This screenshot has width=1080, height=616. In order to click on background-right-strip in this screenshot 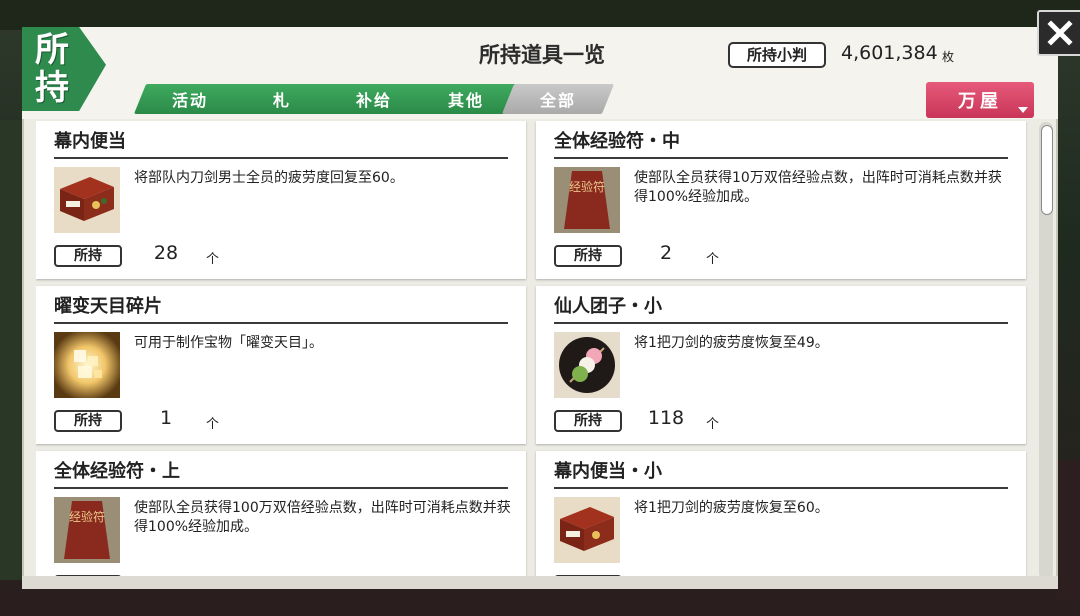, I will do `click(1068, 530)`.